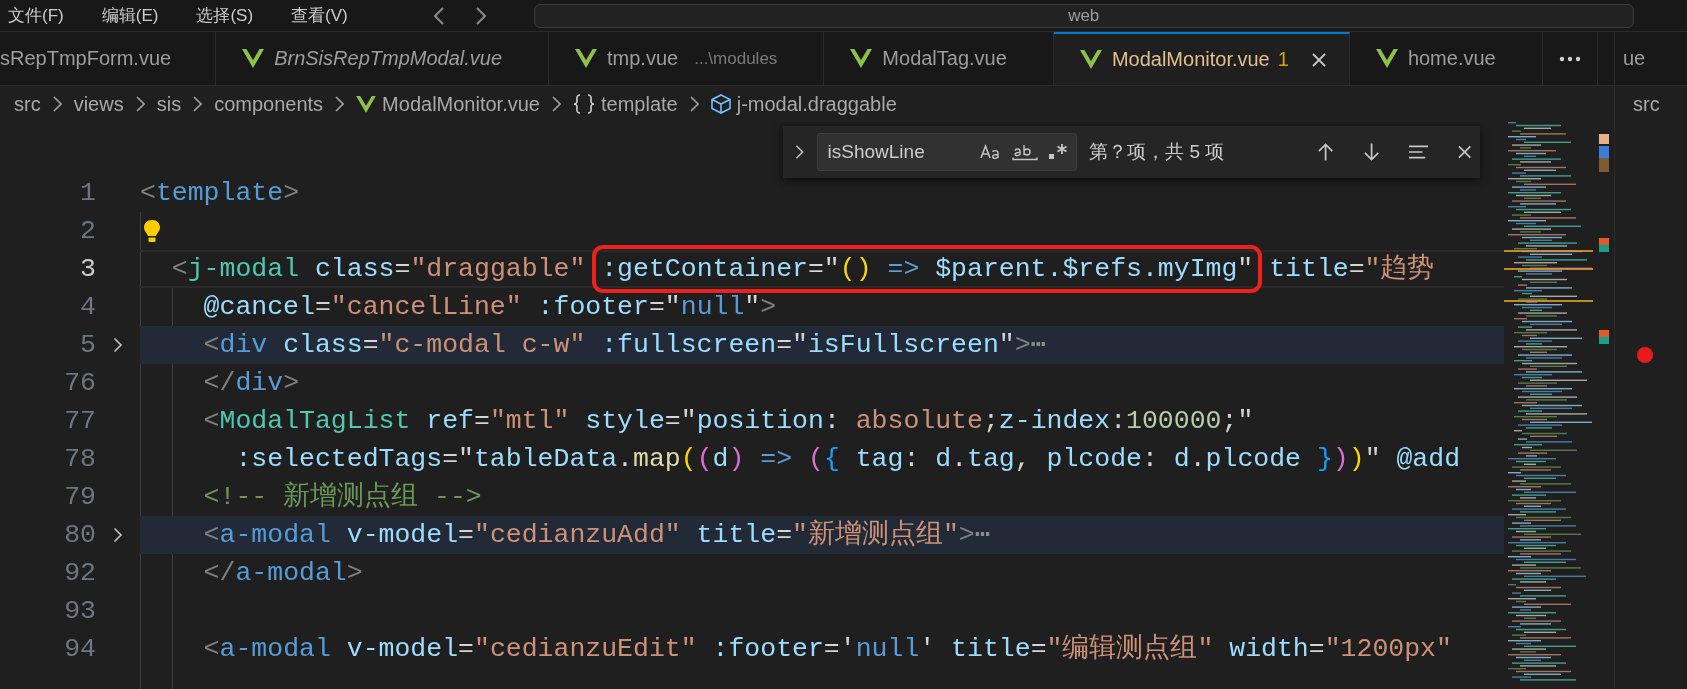  I want to click on breadcrumb-item: views, so click(98, 104).